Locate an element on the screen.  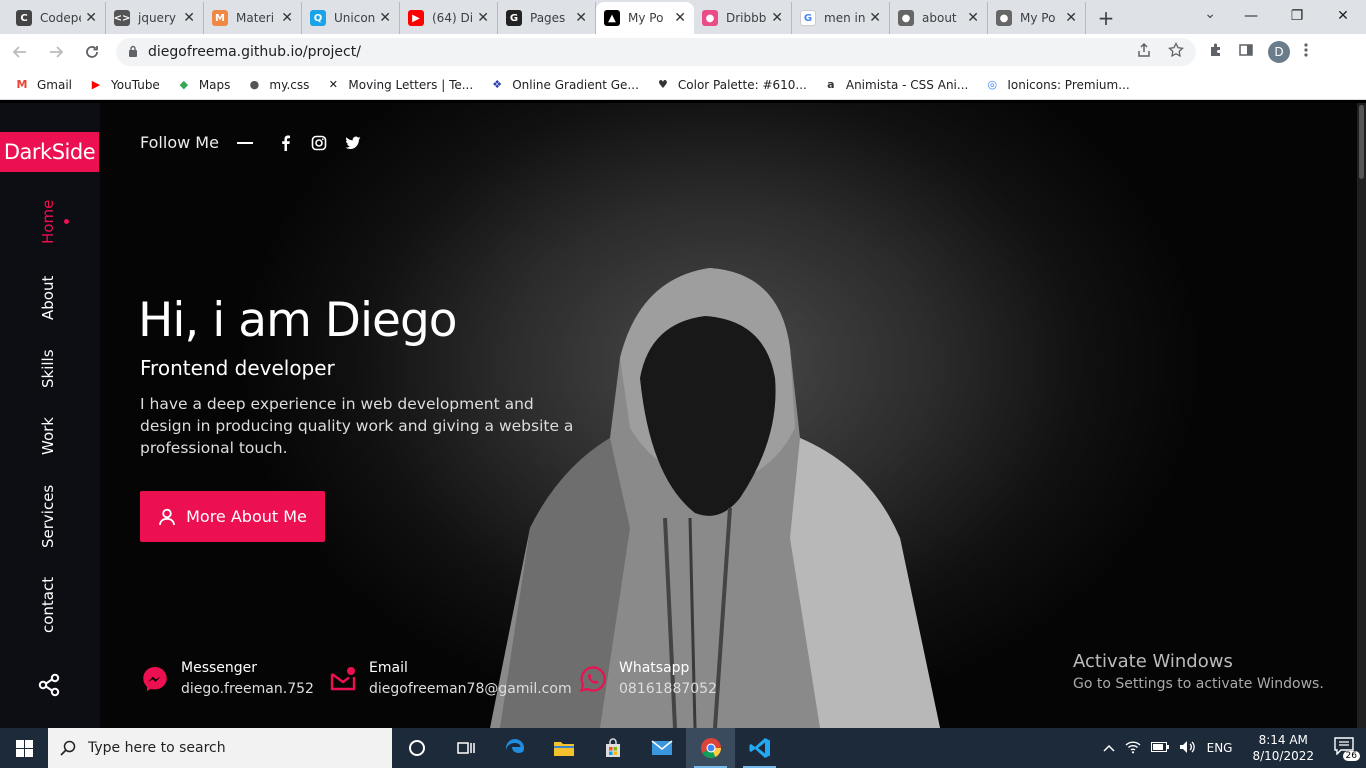
side-panel-icon is located at coordinates (1246, 52).